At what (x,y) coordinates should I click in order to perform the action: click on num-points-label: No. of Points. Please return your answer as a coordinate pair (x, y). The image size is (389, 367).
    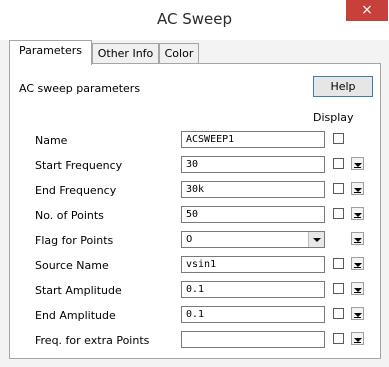
    Looking at the image, I should click on (69, 215).